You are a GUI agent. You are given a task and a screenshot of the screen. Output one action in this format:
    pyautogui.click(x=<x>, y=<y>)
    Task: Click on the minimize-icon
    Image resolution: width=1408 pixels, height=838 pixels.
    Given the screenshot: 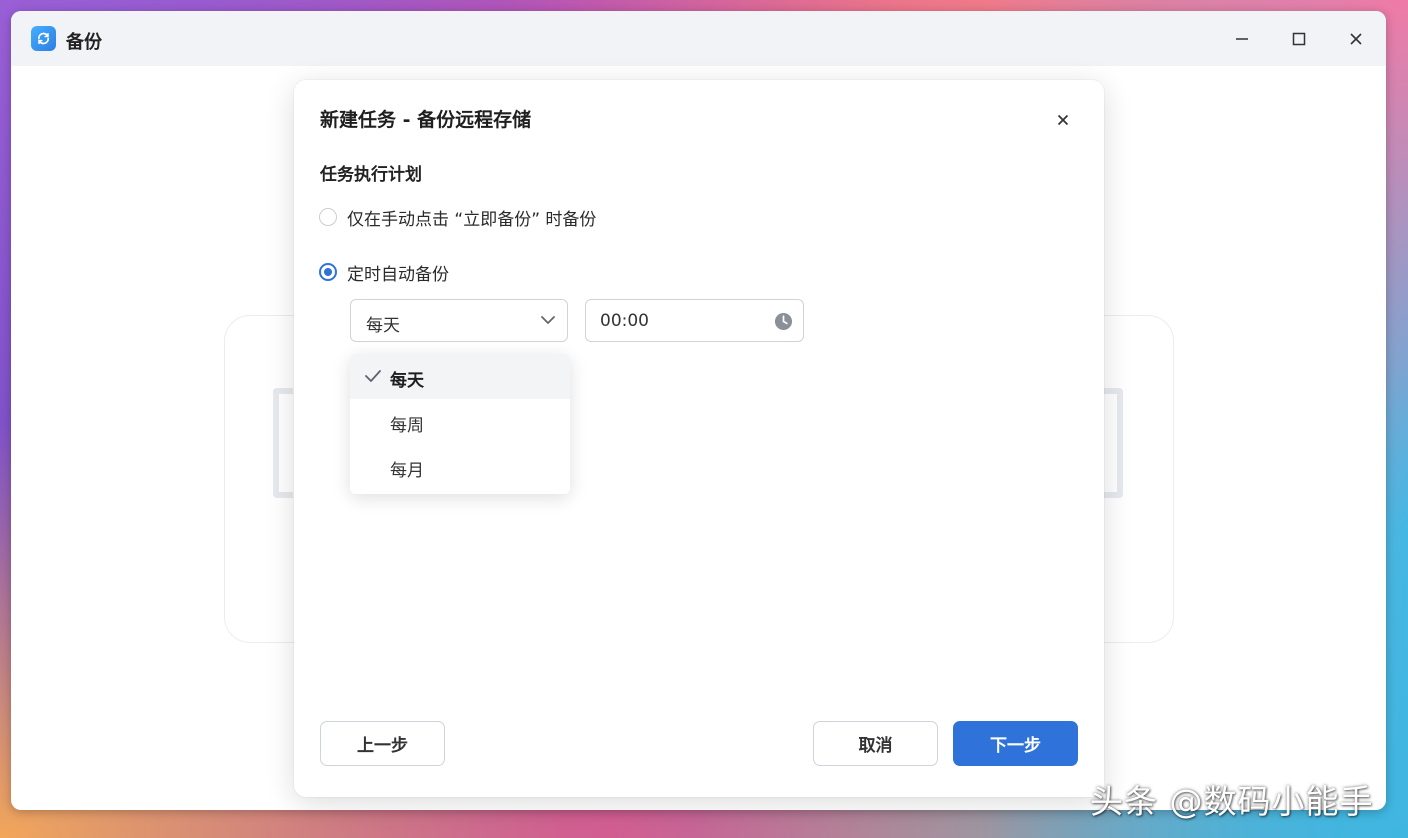 What is the action you would take?
    pyautogui.click(x=1242, y=39)
    